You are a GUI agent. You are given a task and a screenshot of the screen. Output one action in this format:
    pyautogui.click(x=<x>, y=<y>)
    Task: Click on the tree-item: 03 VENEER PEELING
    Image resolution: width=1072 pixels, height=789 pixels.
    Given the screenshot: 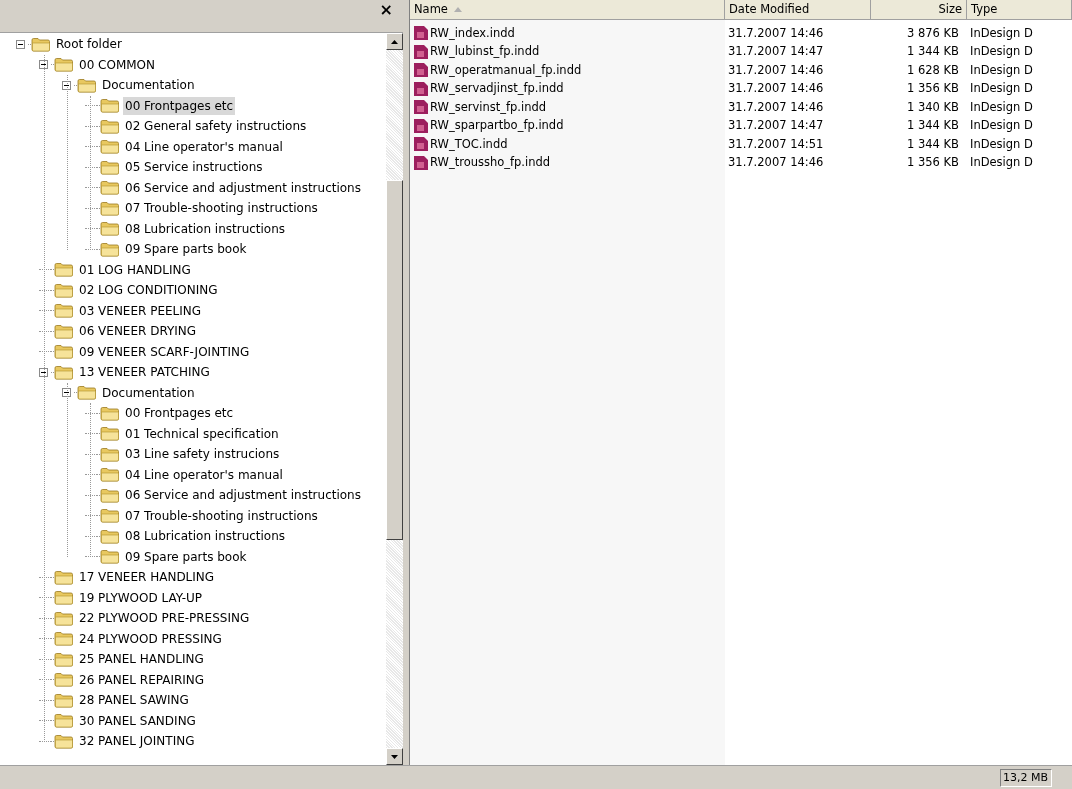 What is the action you would take?
    pyautogui.click(x=140, y=310)
    